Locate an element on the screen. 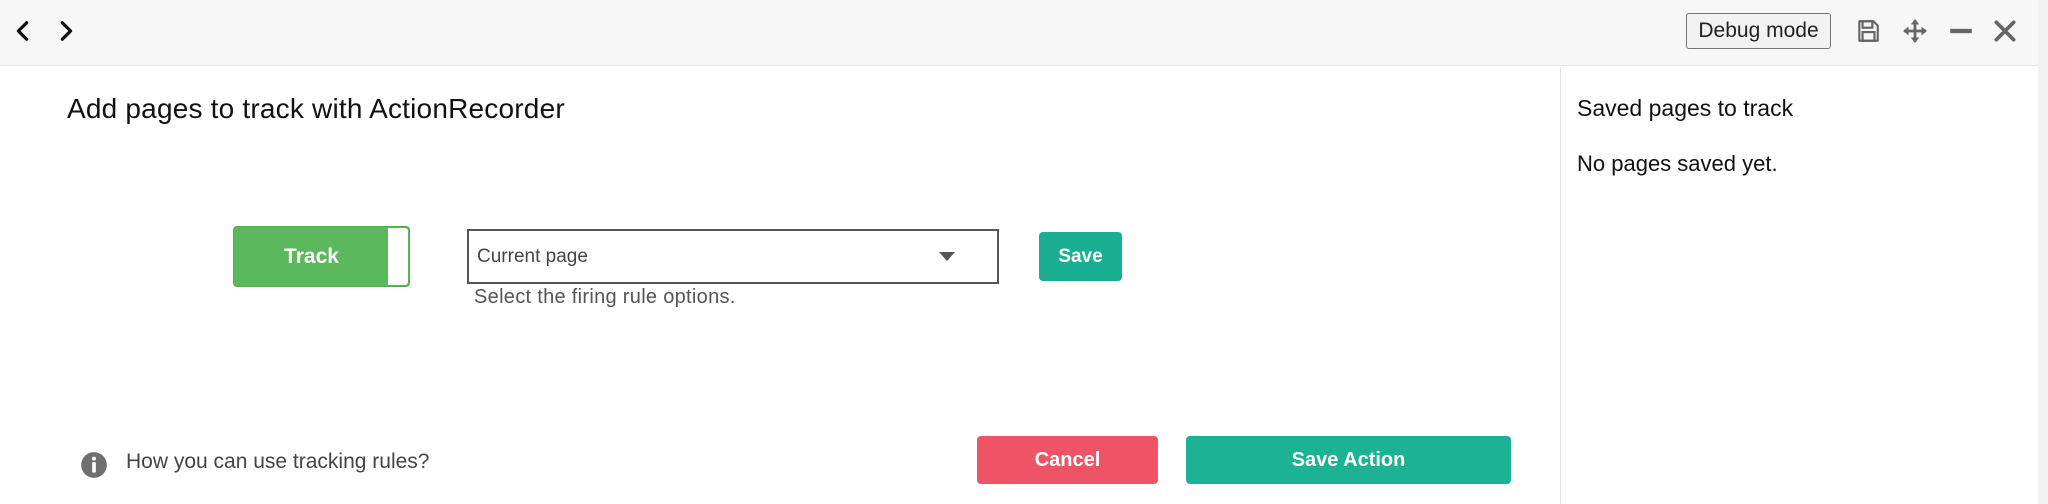 This screenshot has width=2048, height=504. tracking-rules-help-link: How you can use tracking rules? is located at coordinates (278, 462).